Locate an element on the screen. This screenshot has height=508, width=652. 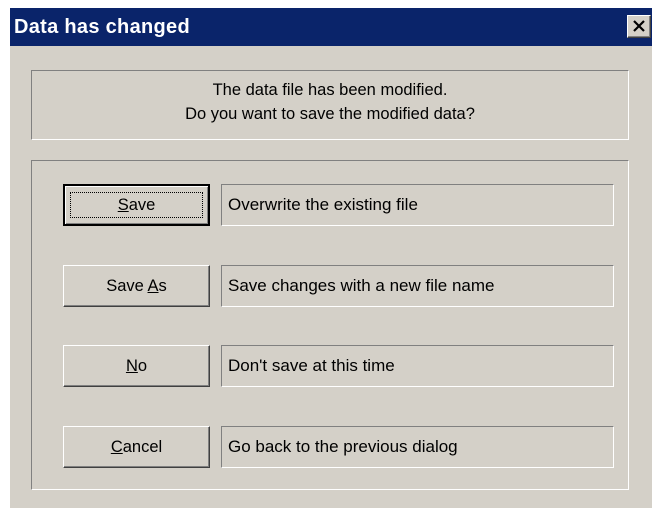
cancel-description: Go back to the previous dialog is located at coordinates (417, 447).